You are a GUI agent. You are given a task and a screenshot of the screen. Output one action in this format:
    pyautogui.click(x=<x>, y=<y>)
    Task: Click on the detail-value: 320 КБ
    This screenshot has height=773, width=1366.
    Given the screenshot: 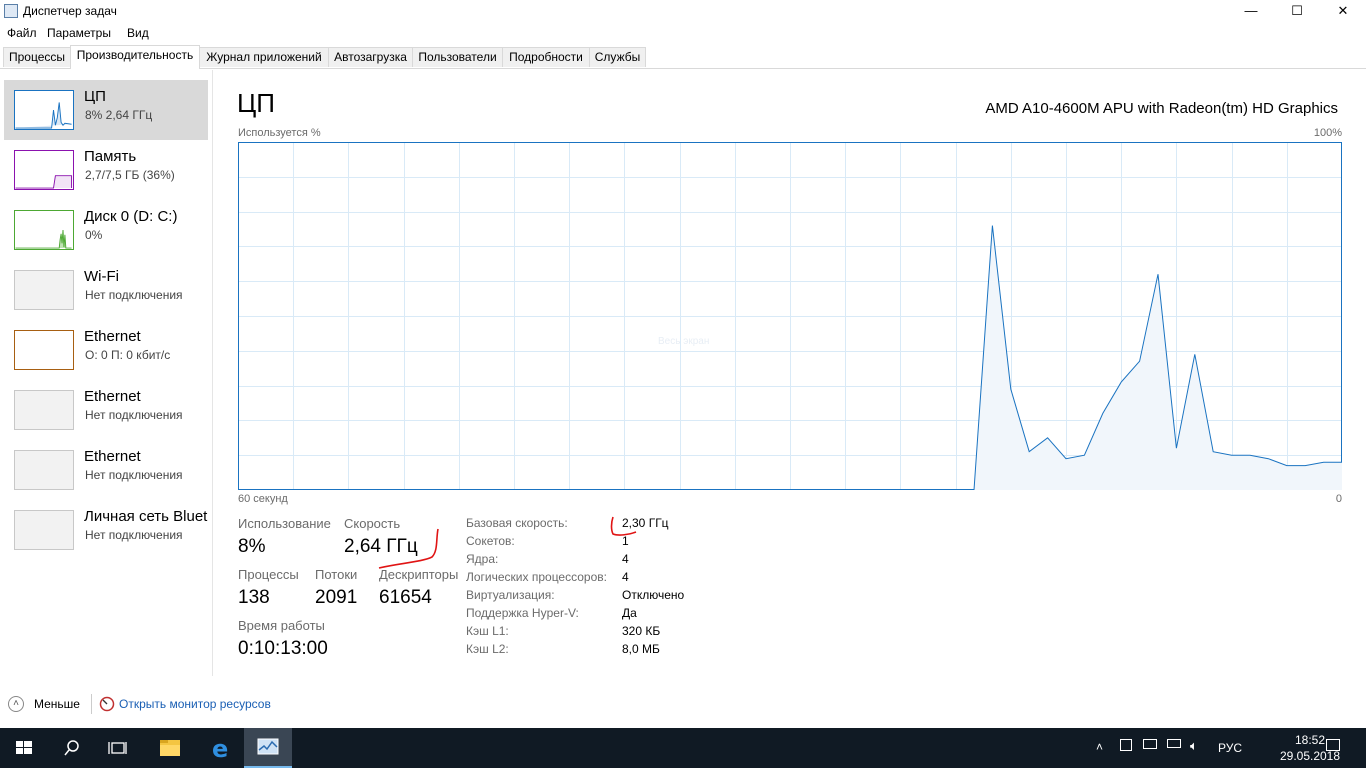 What is the action you would take?
    pyautogui.click(x=641, y=631)
    